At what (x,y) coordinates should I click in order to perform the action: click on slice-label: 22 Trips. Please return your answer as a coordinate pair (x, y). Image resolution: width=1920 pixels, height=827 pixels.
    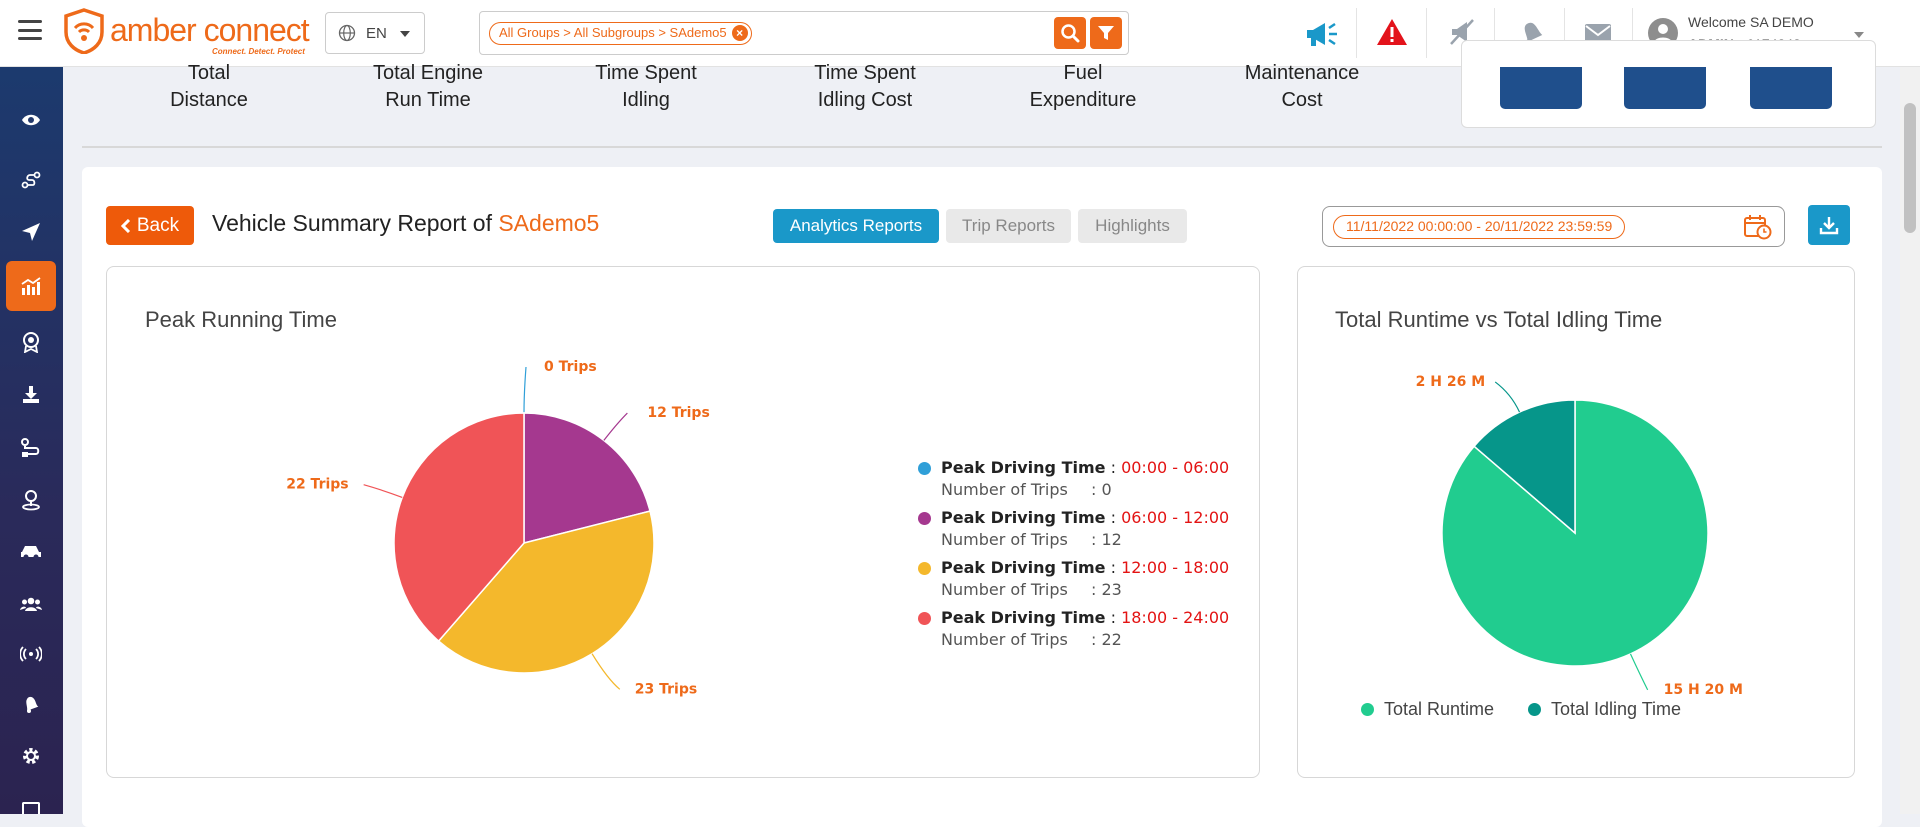
    Looking at the image, I should click on (317, 485).